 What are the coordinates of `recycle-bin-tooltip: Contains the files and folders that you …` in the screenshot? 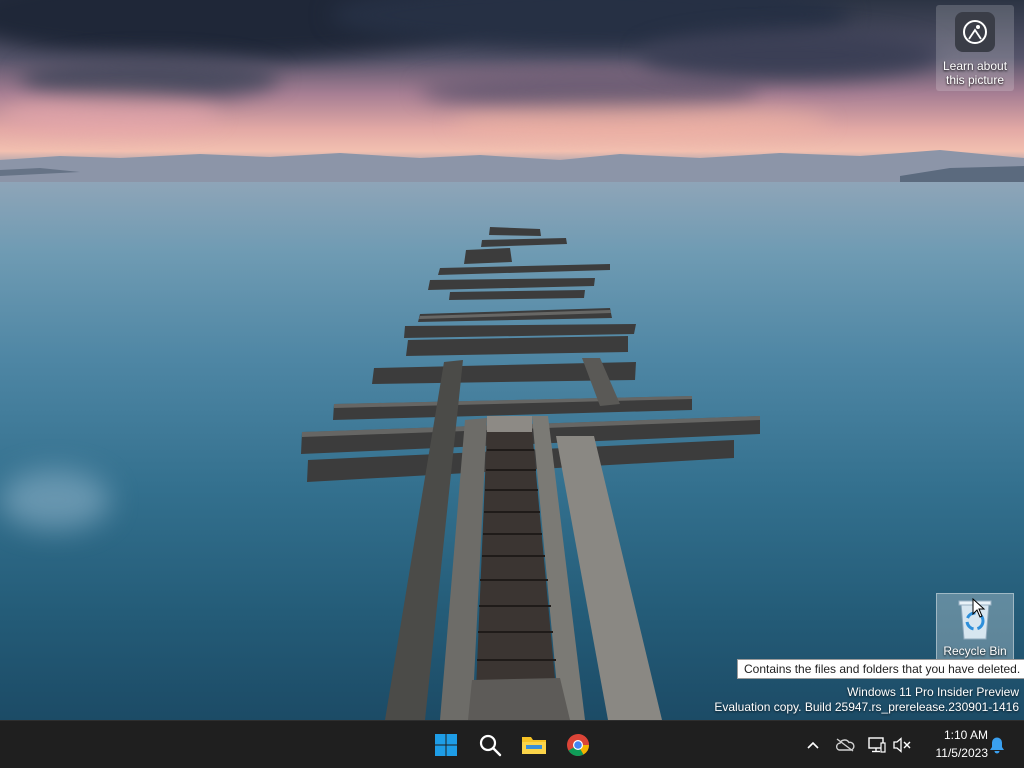 It's located at (880, 669).